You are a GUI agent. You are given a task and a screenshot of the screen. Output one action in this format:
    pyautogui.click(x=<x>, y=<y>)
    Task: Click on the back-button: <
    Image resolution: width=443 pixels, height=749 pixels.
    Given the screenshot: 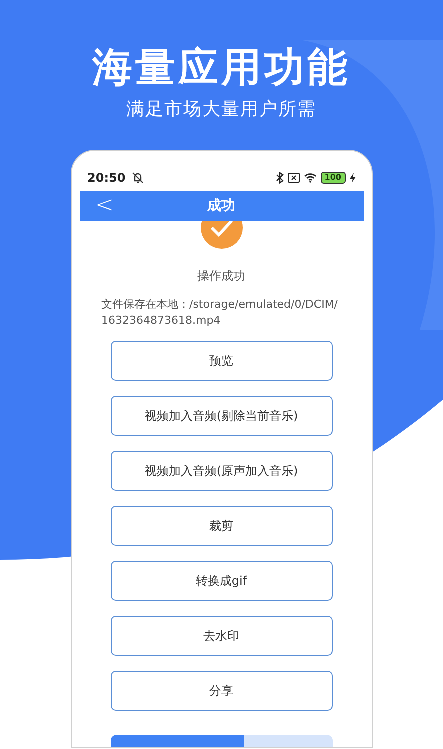 What is the action you would take?
    pyautogui.click(x=105, y=206)
    